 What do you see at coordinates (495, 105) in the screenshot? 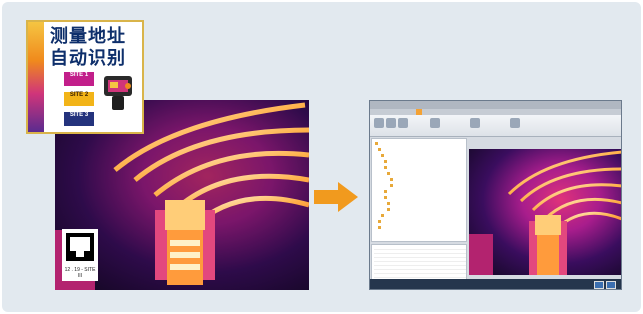
I see `window-title-bar` at bounding box center [495, 105].